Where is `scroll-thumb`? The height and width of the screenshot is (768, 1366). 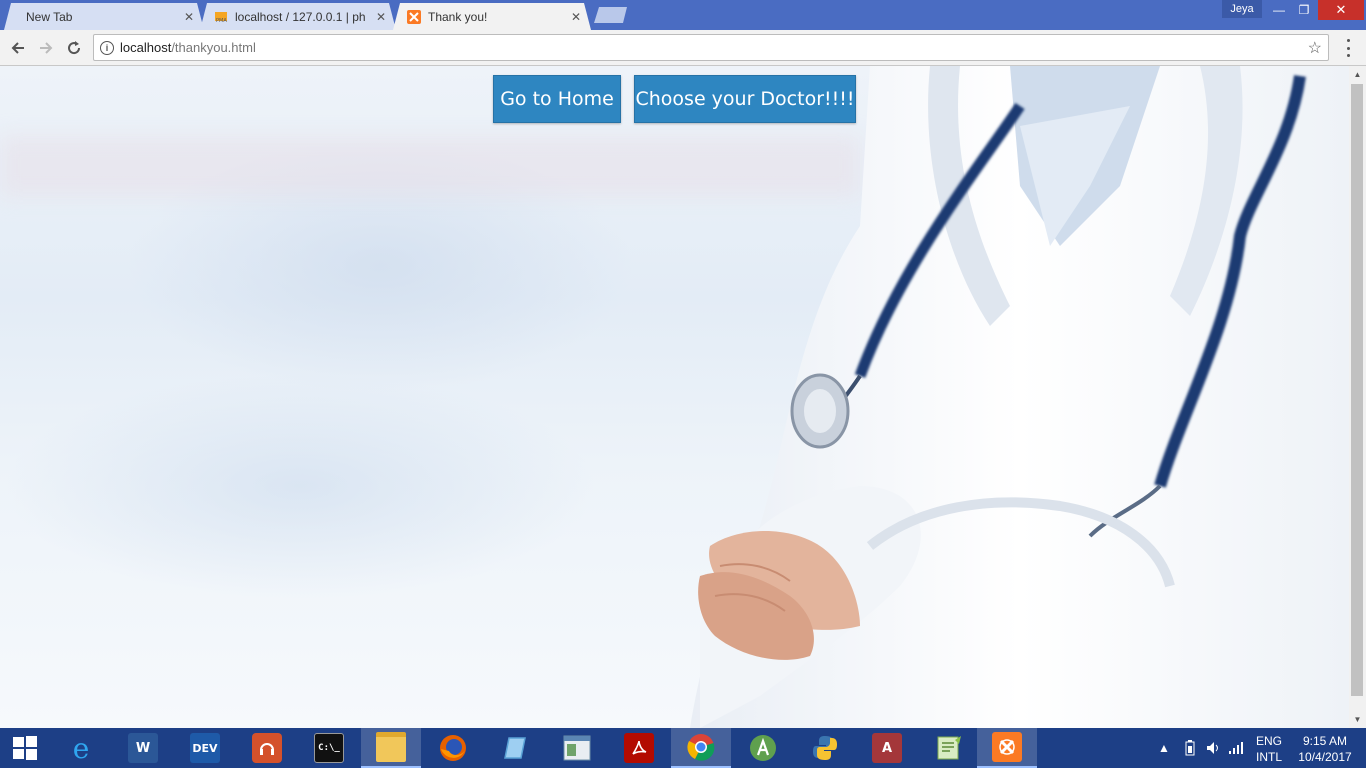
scroll-thumb is located at coordinates (1357, 390).